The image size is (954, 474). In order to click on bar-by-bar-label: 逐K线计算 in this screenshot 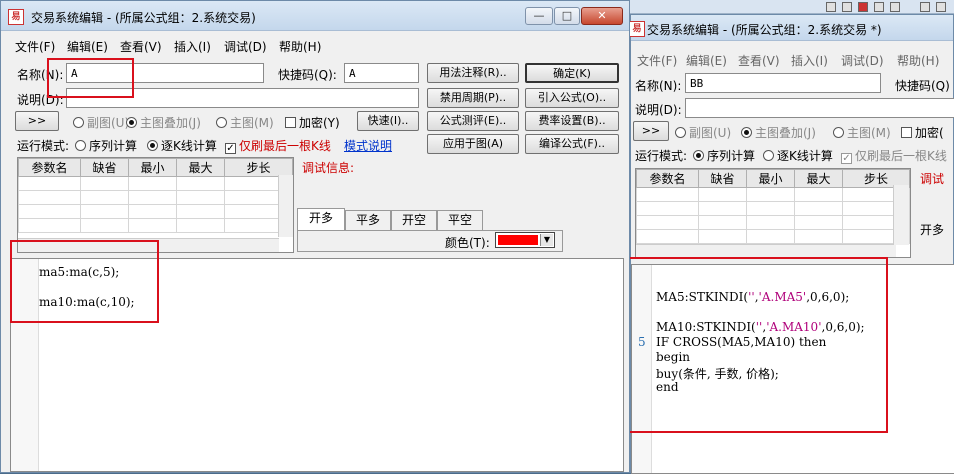, I will do `click(189, 146)`.